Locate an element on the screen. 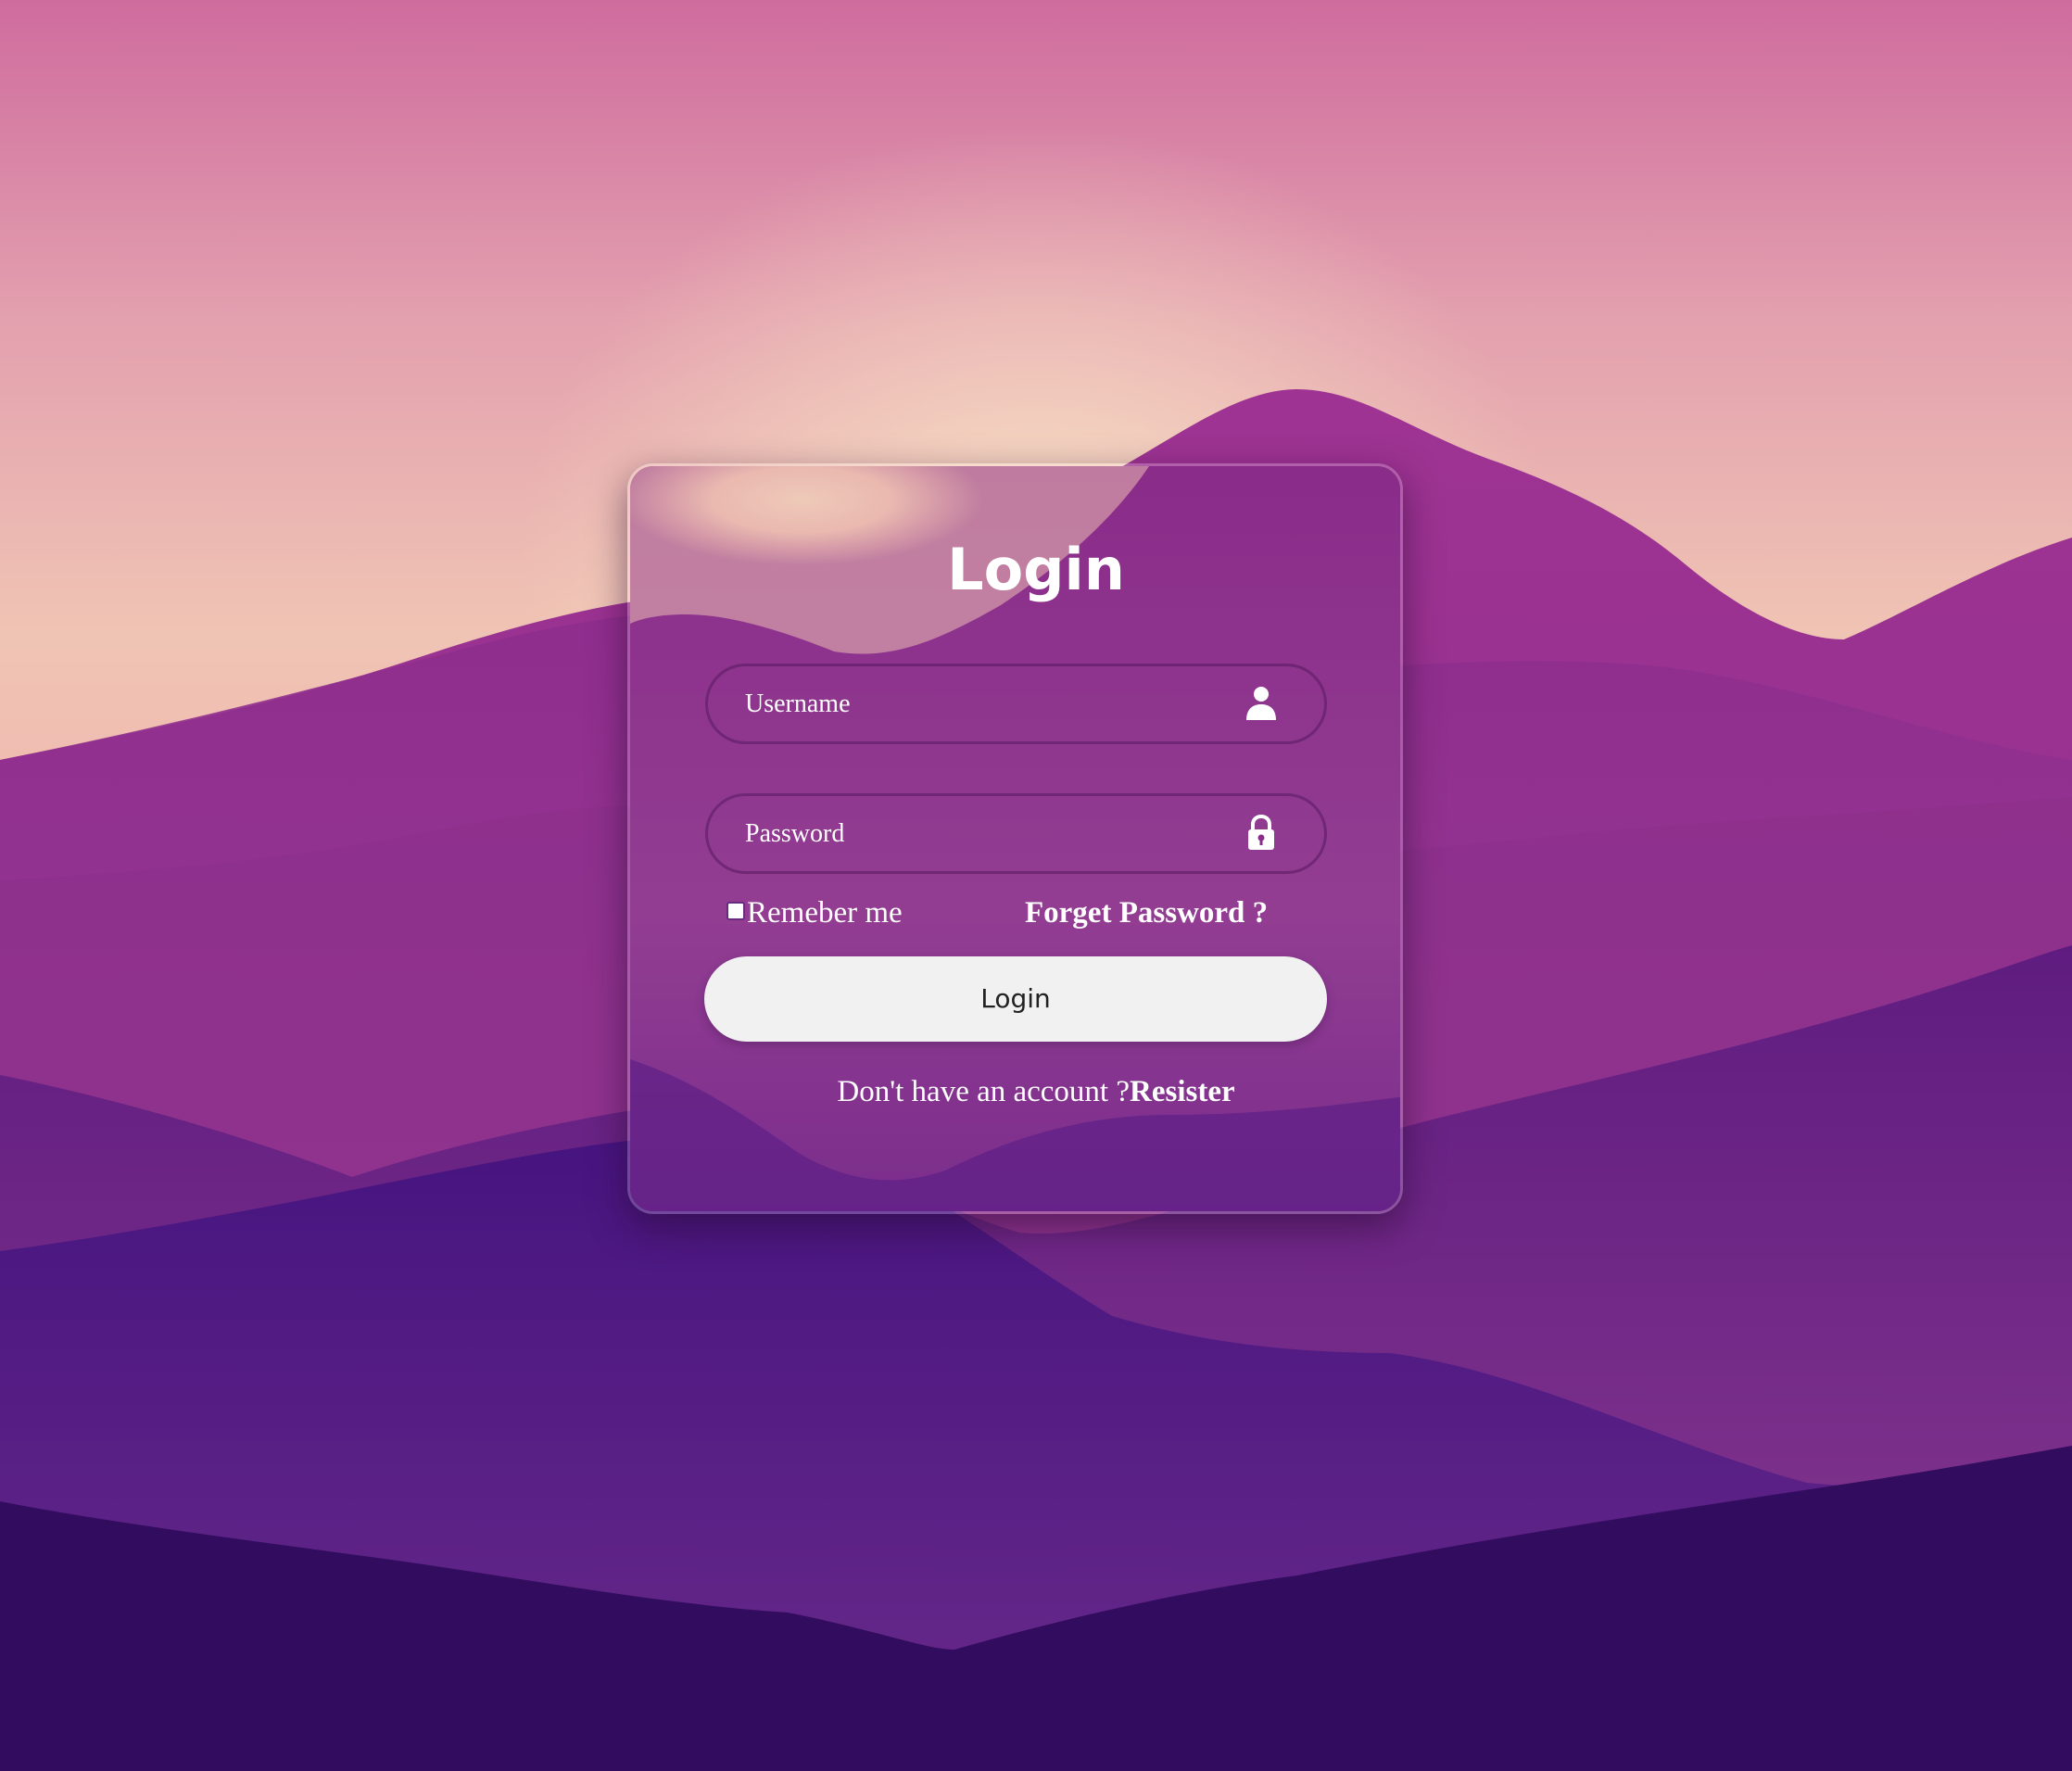  forgot-password-link: Forget Password ? is located at coordinates (1146, 912).